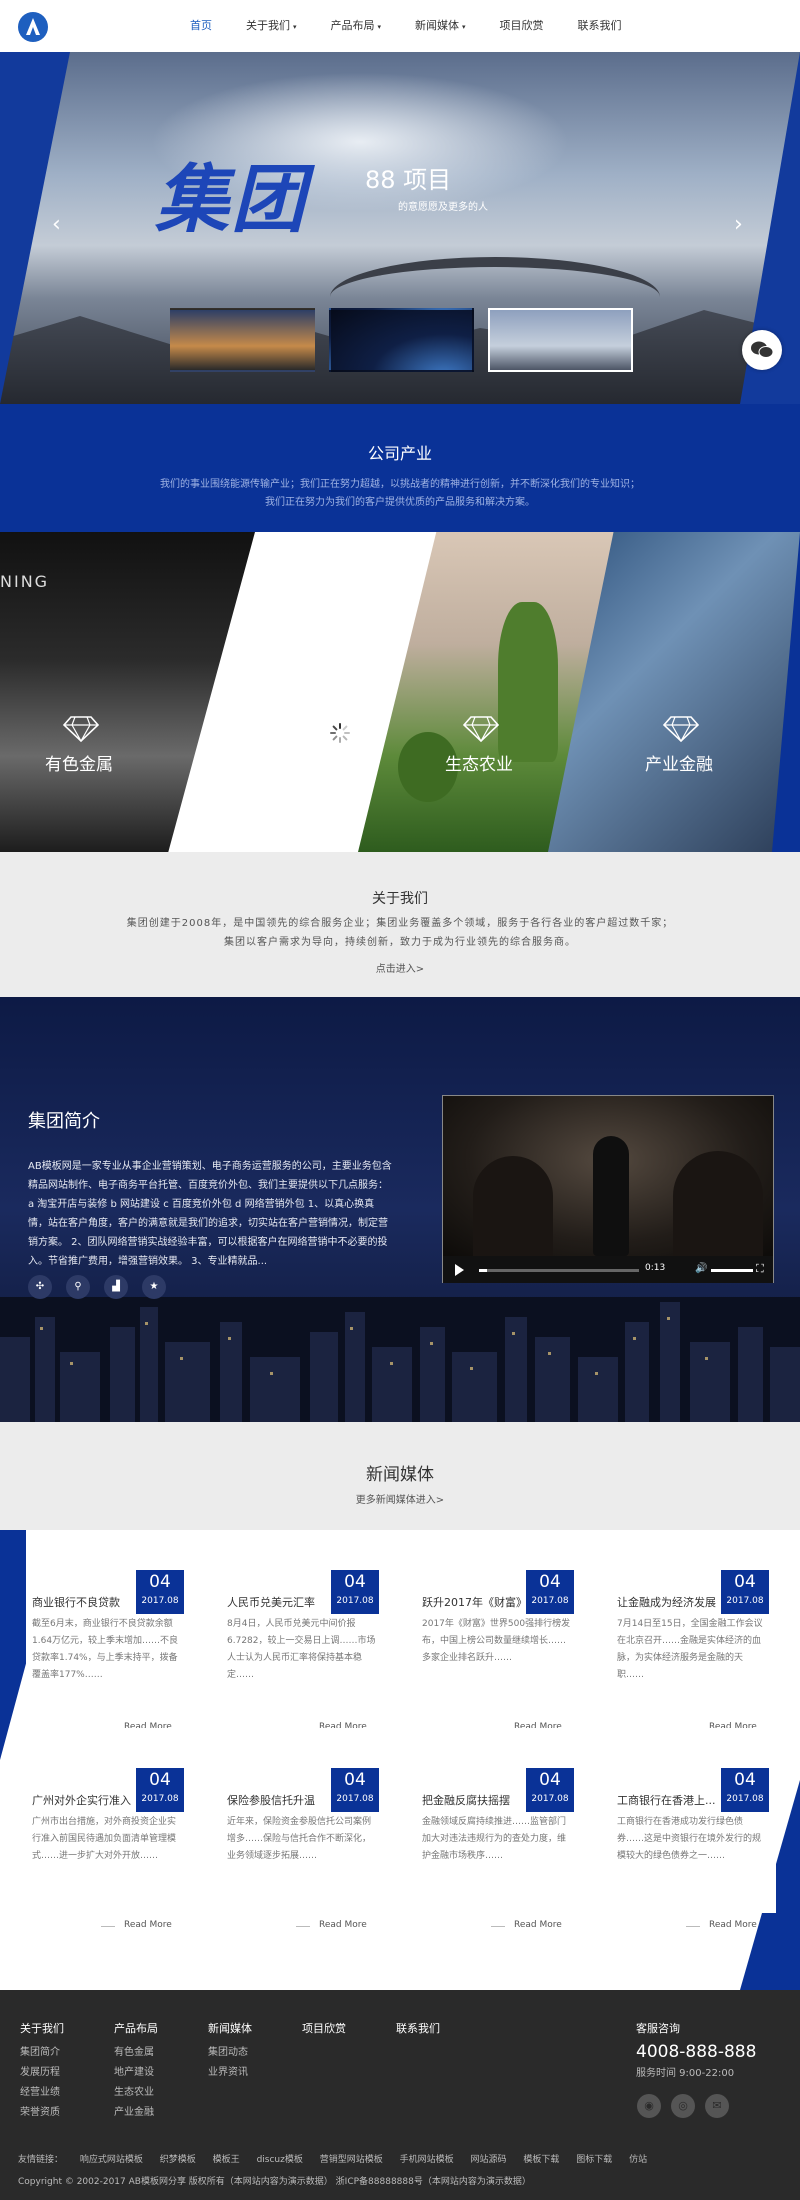  Describe the element at coordinates (279, 1602) in the screenshot. I see `news-title: 人民币兑美元汇率` at that location.